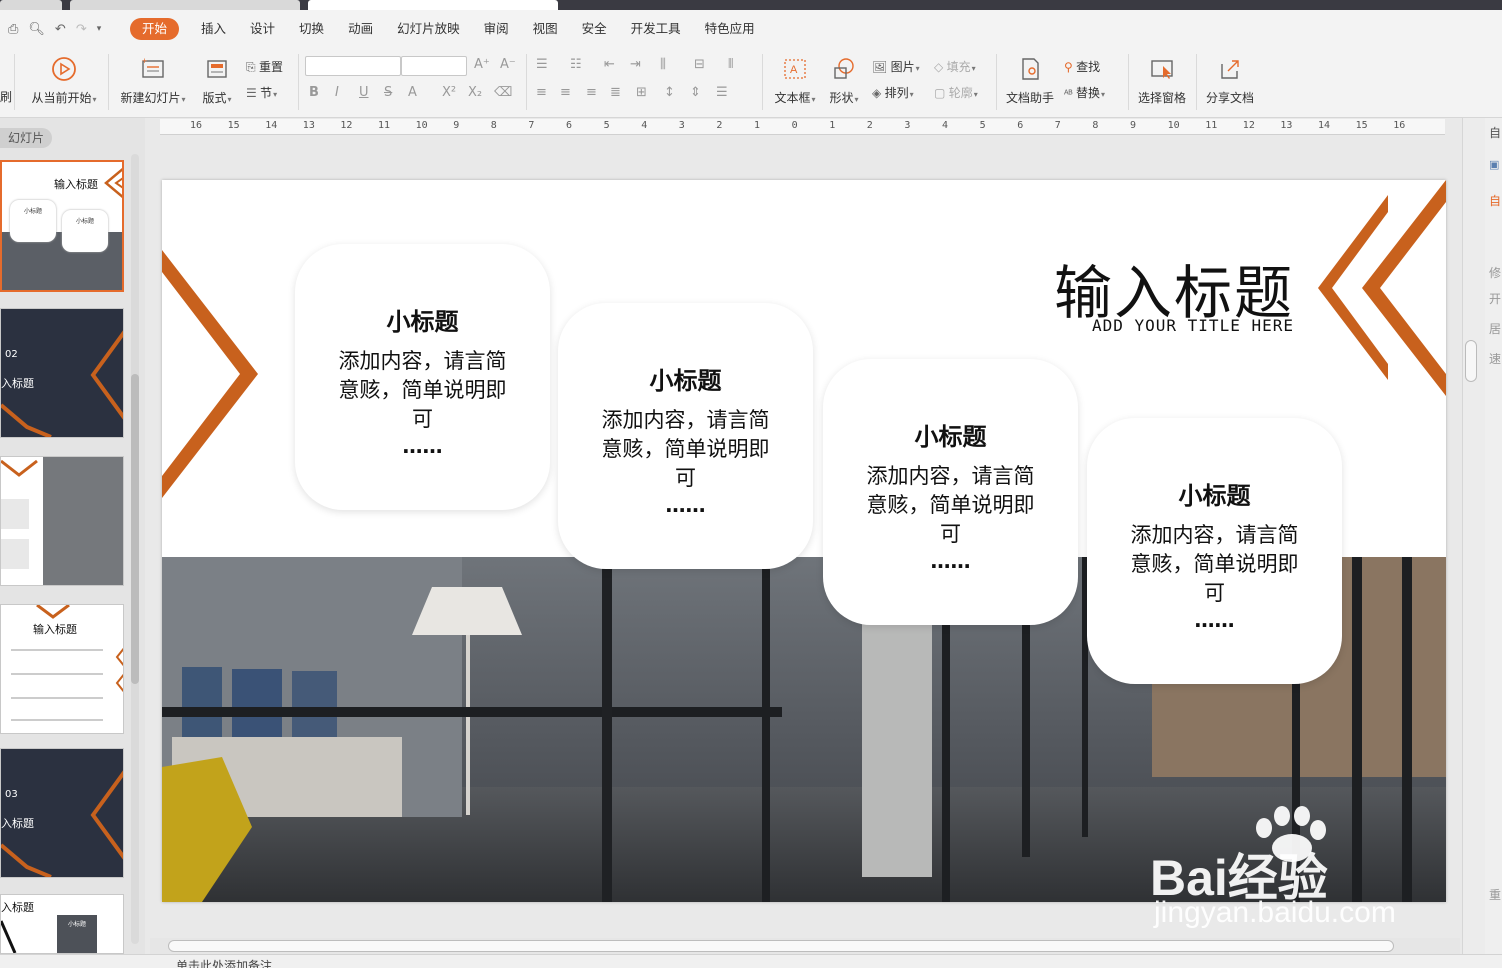 This screenshot has width=1502, height=968. I want to click on notes-placeholder: 单击此处添加备注, so click(224, 963).